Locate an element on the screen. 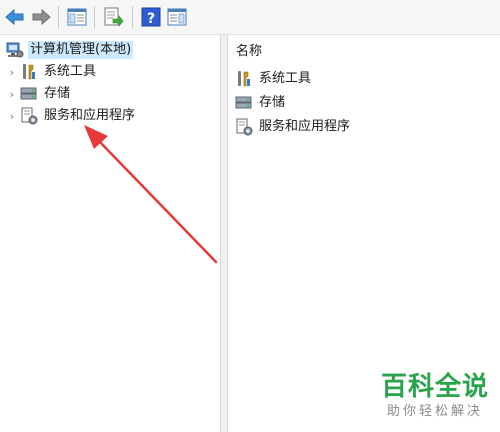 This screenshot has height=432, width=500. tree-item-storage: › 存储 is located at coordinates (39, 94).